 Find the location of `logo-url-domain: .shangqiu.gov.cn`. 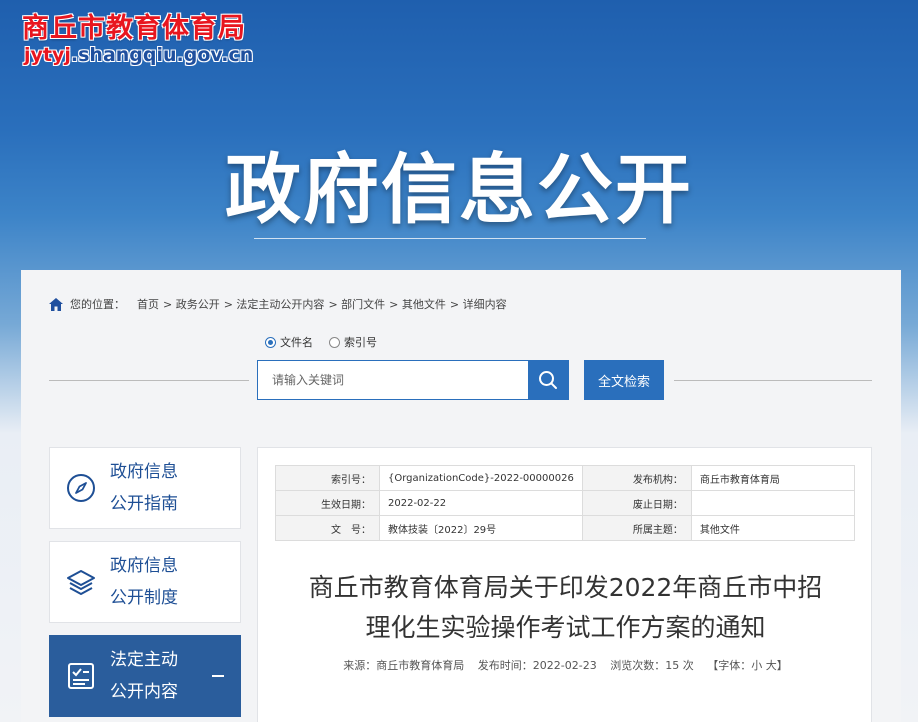

logo-url-domain: .shangqiu.gov.cn is located at coordinates (162, 55).